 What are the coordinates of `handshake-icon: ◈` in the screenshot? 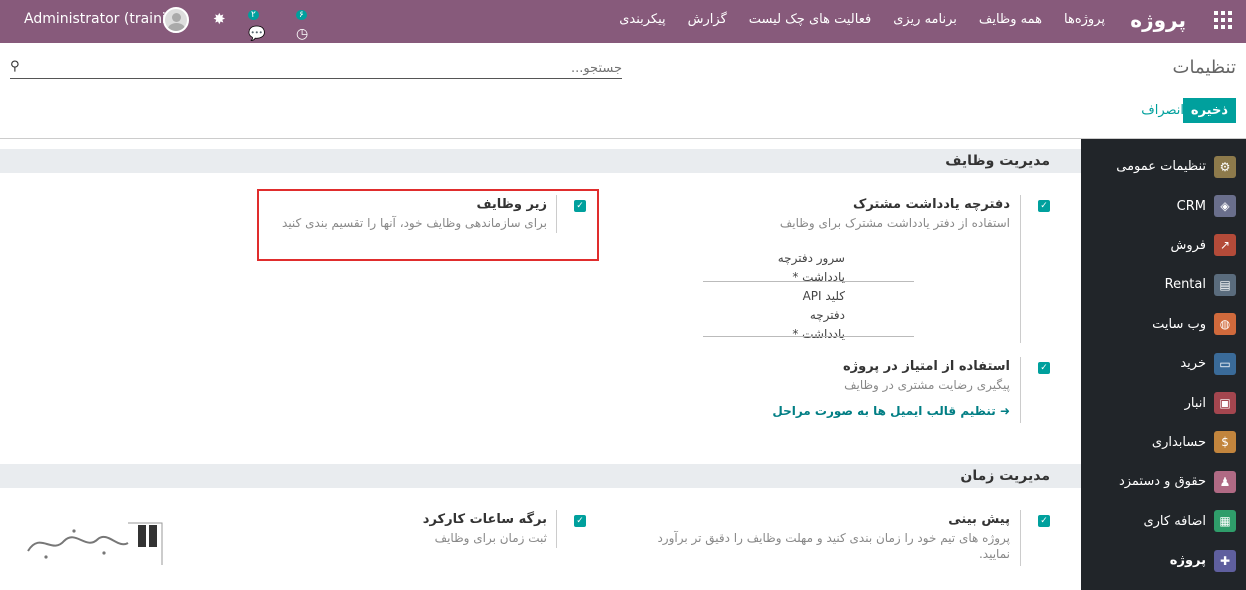 It's located at (1225, 206).